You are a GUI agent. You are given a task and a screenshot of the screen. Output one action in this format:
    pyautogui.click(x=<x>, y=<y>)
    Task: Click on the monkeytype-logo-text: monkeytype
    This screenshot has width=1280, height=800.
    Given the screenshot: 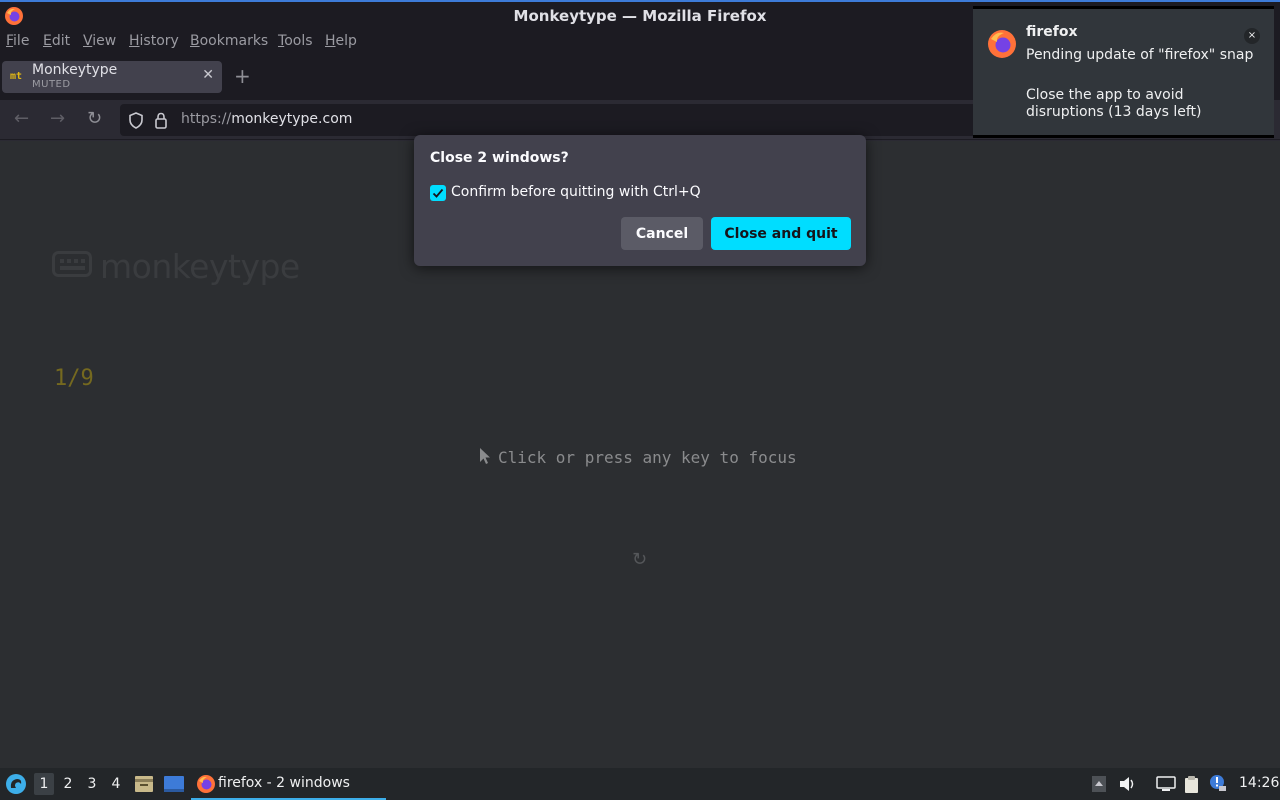 What is the action you would take?
    pyautogui.click(x=200, y=266)
    